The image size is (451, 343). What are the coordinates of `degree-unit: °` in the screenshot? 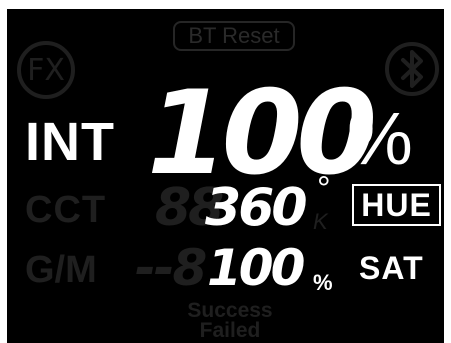 It's located at (324, 189).